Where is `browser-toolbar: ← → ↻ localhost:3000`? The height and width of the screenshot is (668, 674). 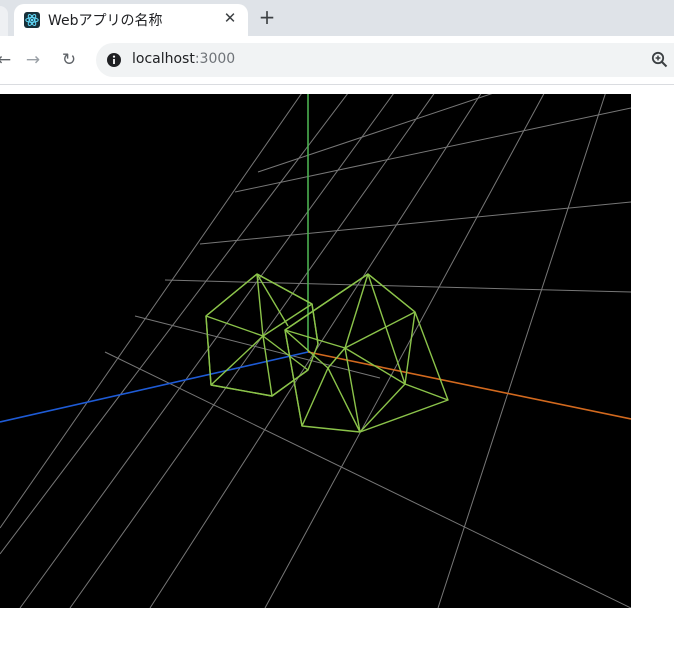 browser-toolbar: ← → ↻ localhost:3000 is located at coordinates (337, 60).